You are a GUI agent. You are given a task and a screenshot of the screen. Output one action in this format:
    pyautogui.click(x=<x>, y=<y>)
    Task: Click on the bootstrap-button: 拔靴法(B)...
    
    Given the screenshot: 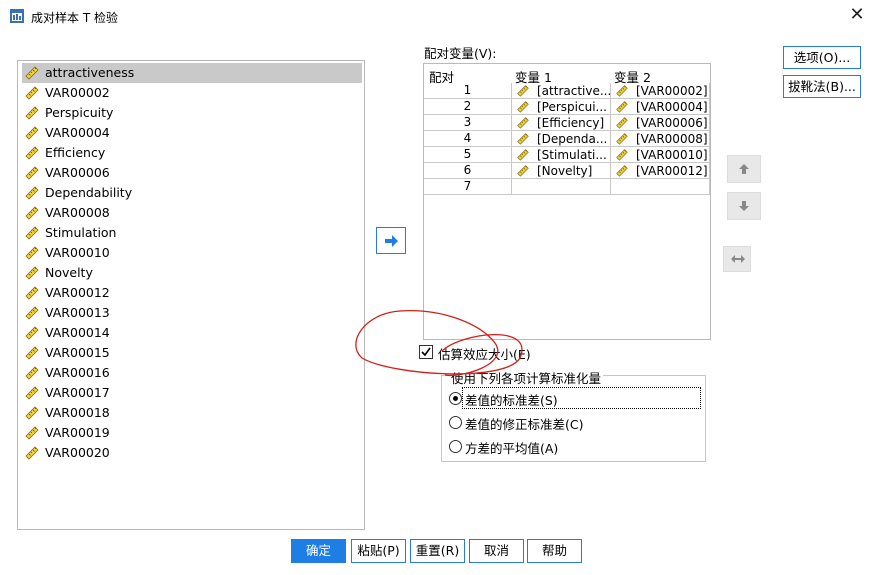 What is the action you would take?
    pyautogui.click(x=822, y=86)
    